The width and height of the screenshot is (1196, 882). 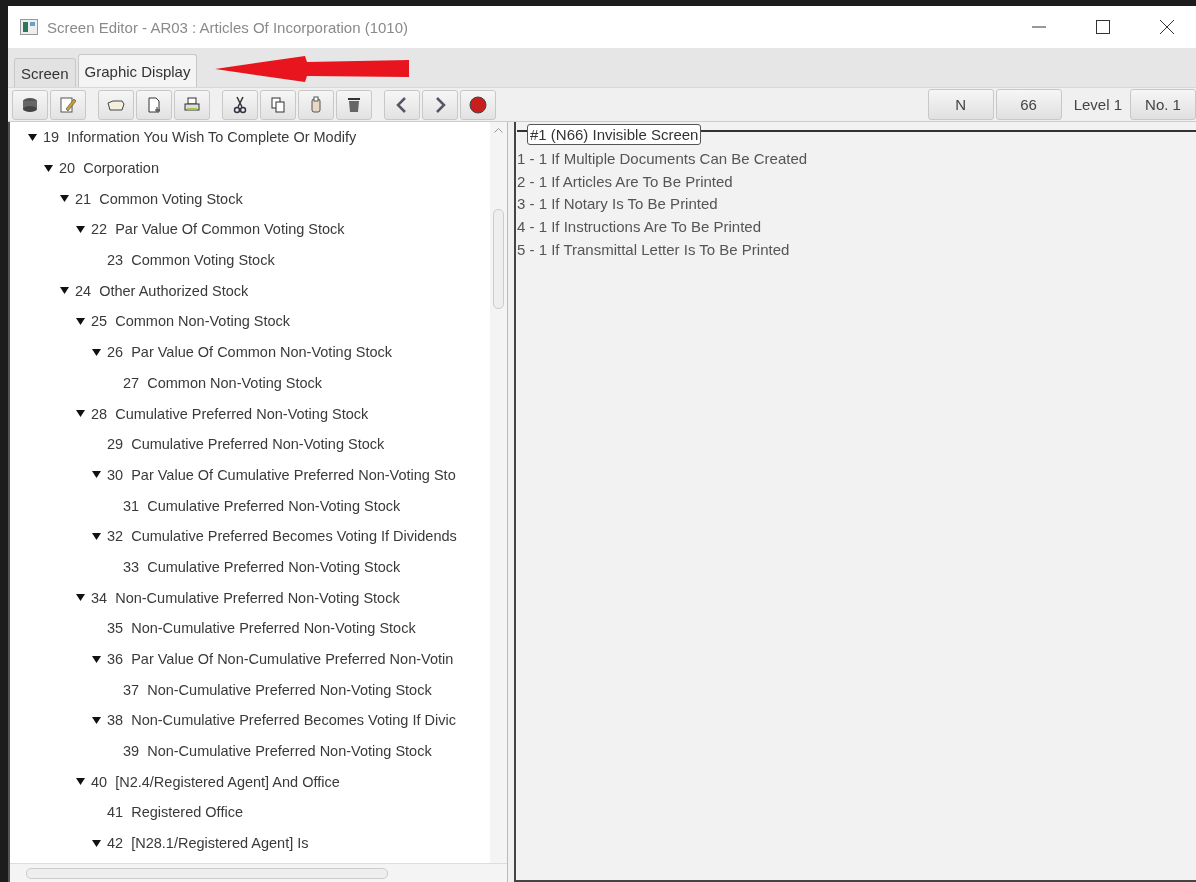 I want to click on display-line: 4 - 1 If Instructions Are To Be Printed, so click(x=639, y=227).